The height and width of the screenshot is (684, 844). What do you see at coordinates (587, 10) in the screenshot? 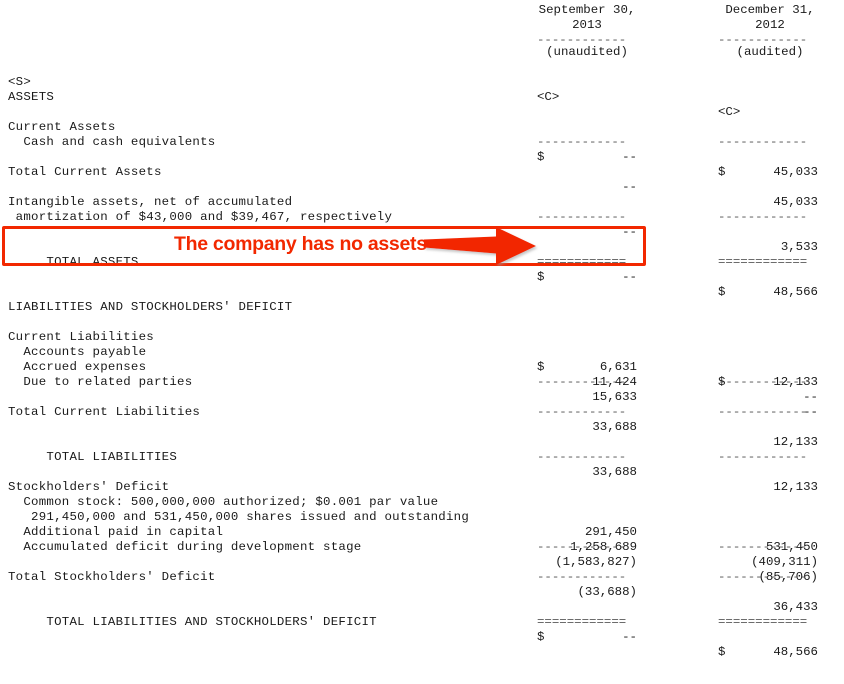
I see `column1-date-line1: September 30,` at bounding box center [587, 10].